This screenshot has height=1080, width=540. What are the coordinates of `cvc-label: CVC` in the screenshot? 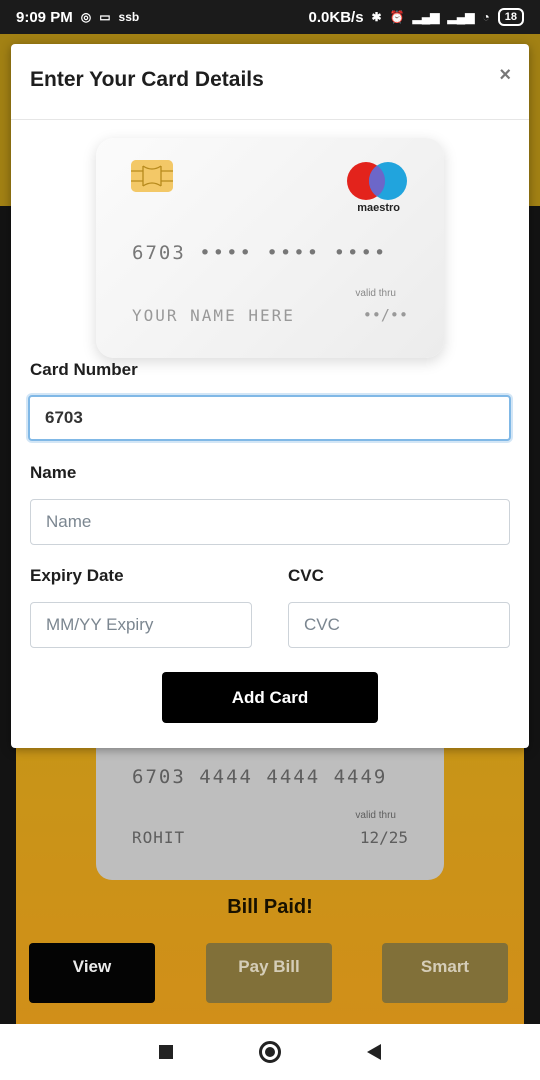 It's located at (306, 575).